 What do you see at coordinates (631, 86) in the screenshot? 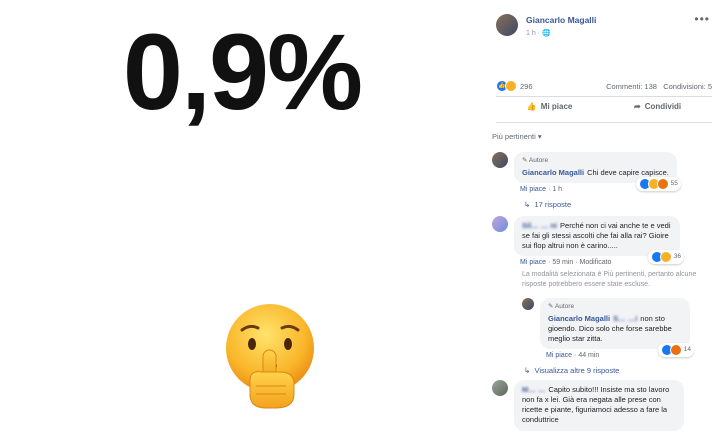
I see `comment-count: Commenti: 138` at bounding box center [631, 86].